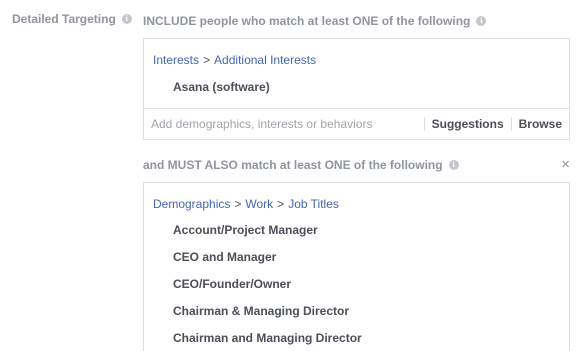 Image resolution: width=580 pixels, height=351 pixels. I want to click on breadcrumb-link-interests: Interests, so click(176, 60).